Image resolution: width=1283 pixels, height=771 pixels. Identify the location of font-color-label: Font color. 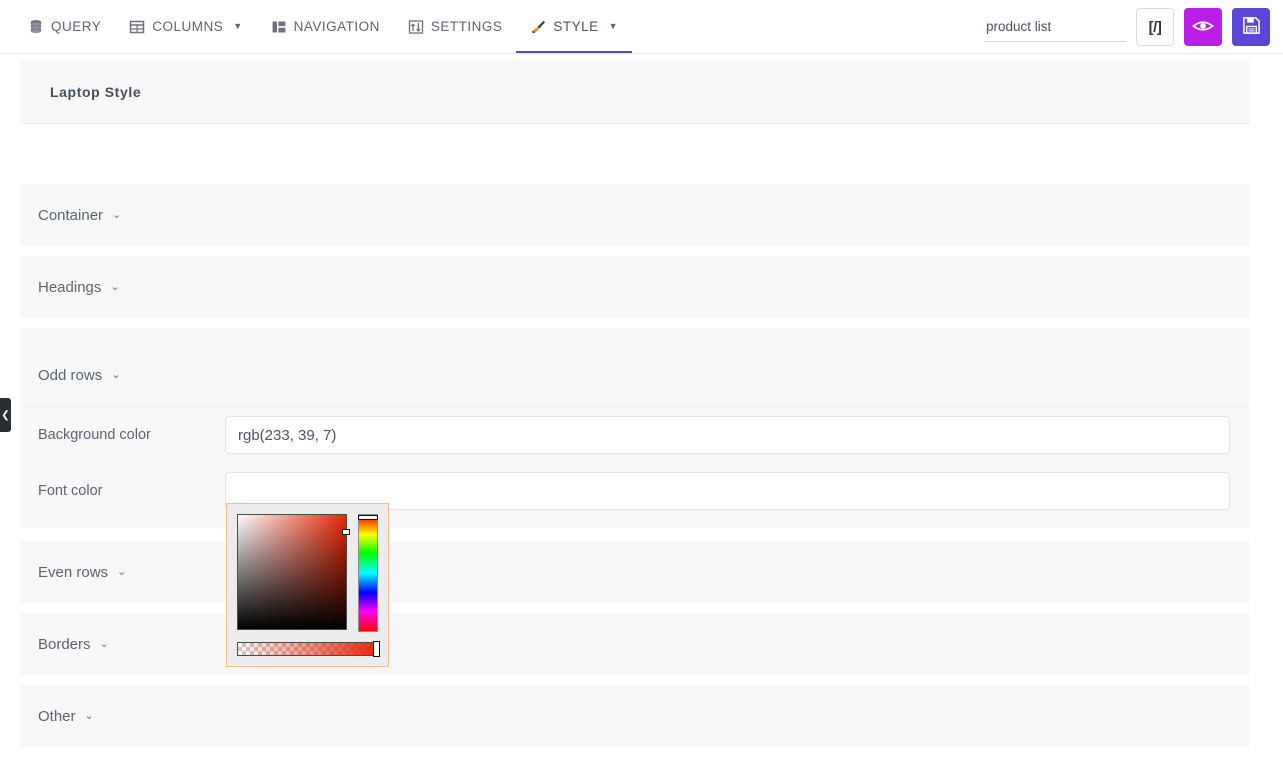
(70, 491).